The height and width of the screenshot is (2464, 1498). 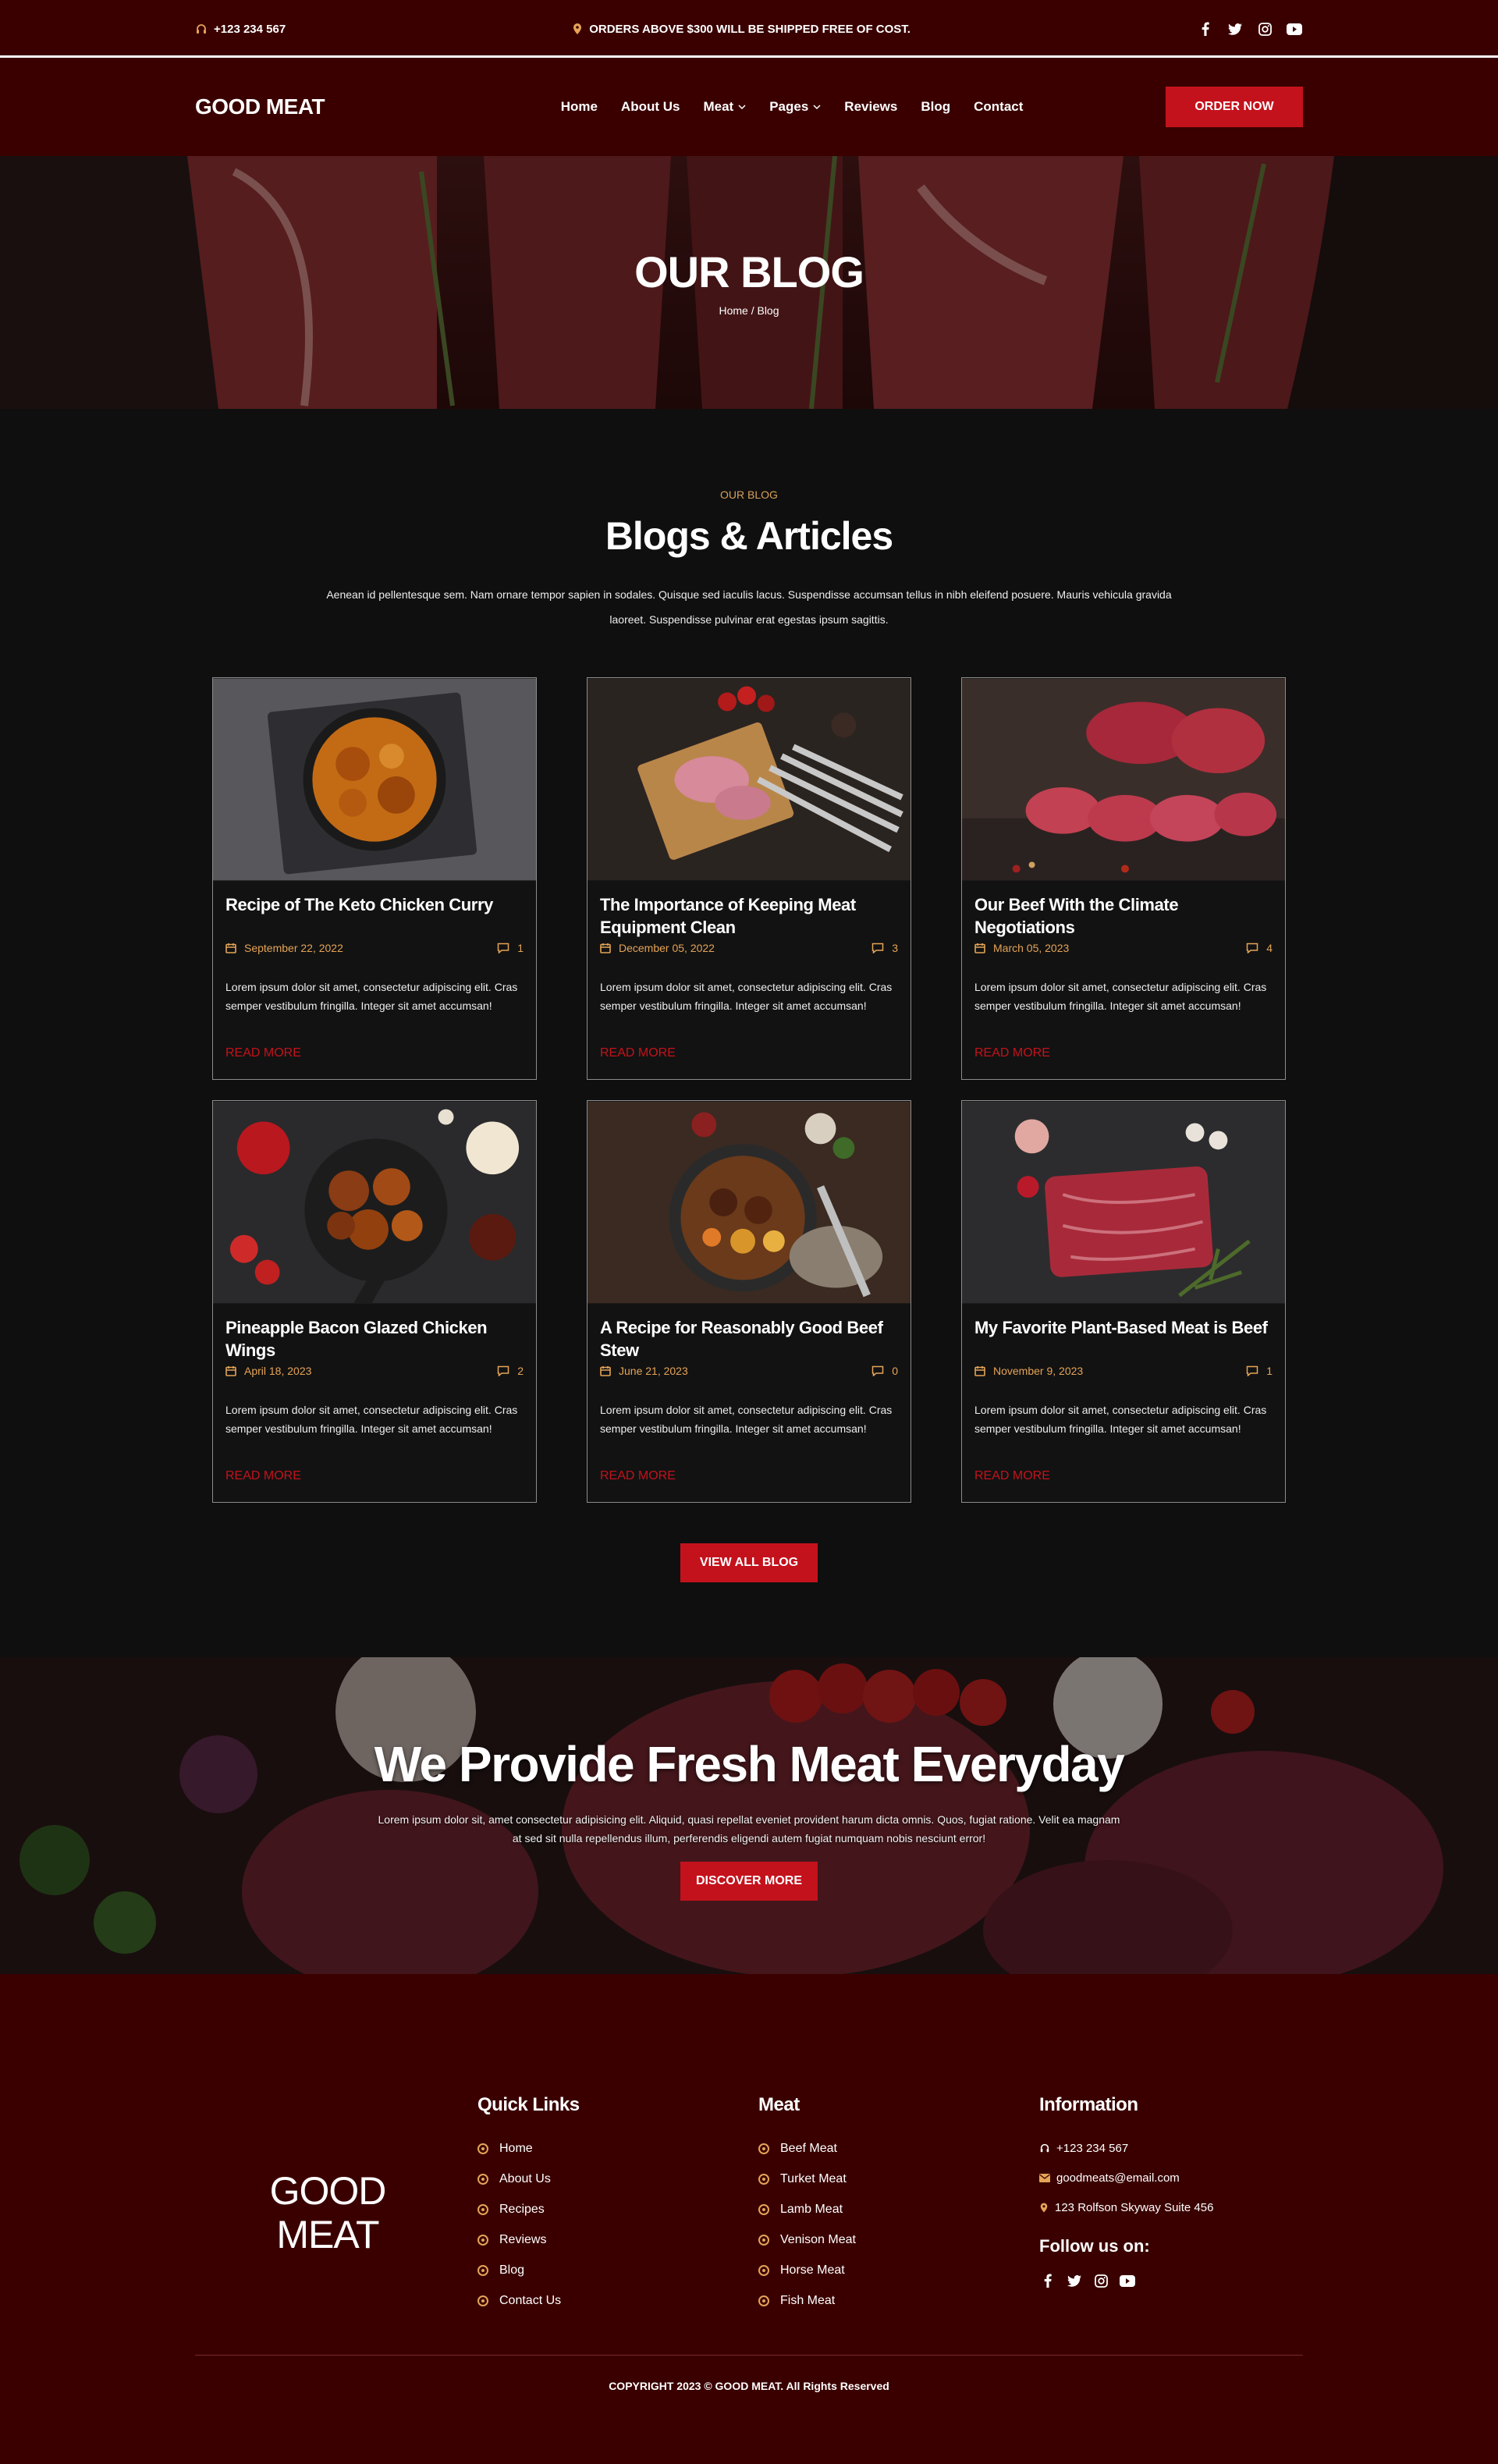 What do you see at coordinates (749, 494) in the screenshot?
I see `section-eyebrow: OUR BLOG` at bounding box center [749, 494].